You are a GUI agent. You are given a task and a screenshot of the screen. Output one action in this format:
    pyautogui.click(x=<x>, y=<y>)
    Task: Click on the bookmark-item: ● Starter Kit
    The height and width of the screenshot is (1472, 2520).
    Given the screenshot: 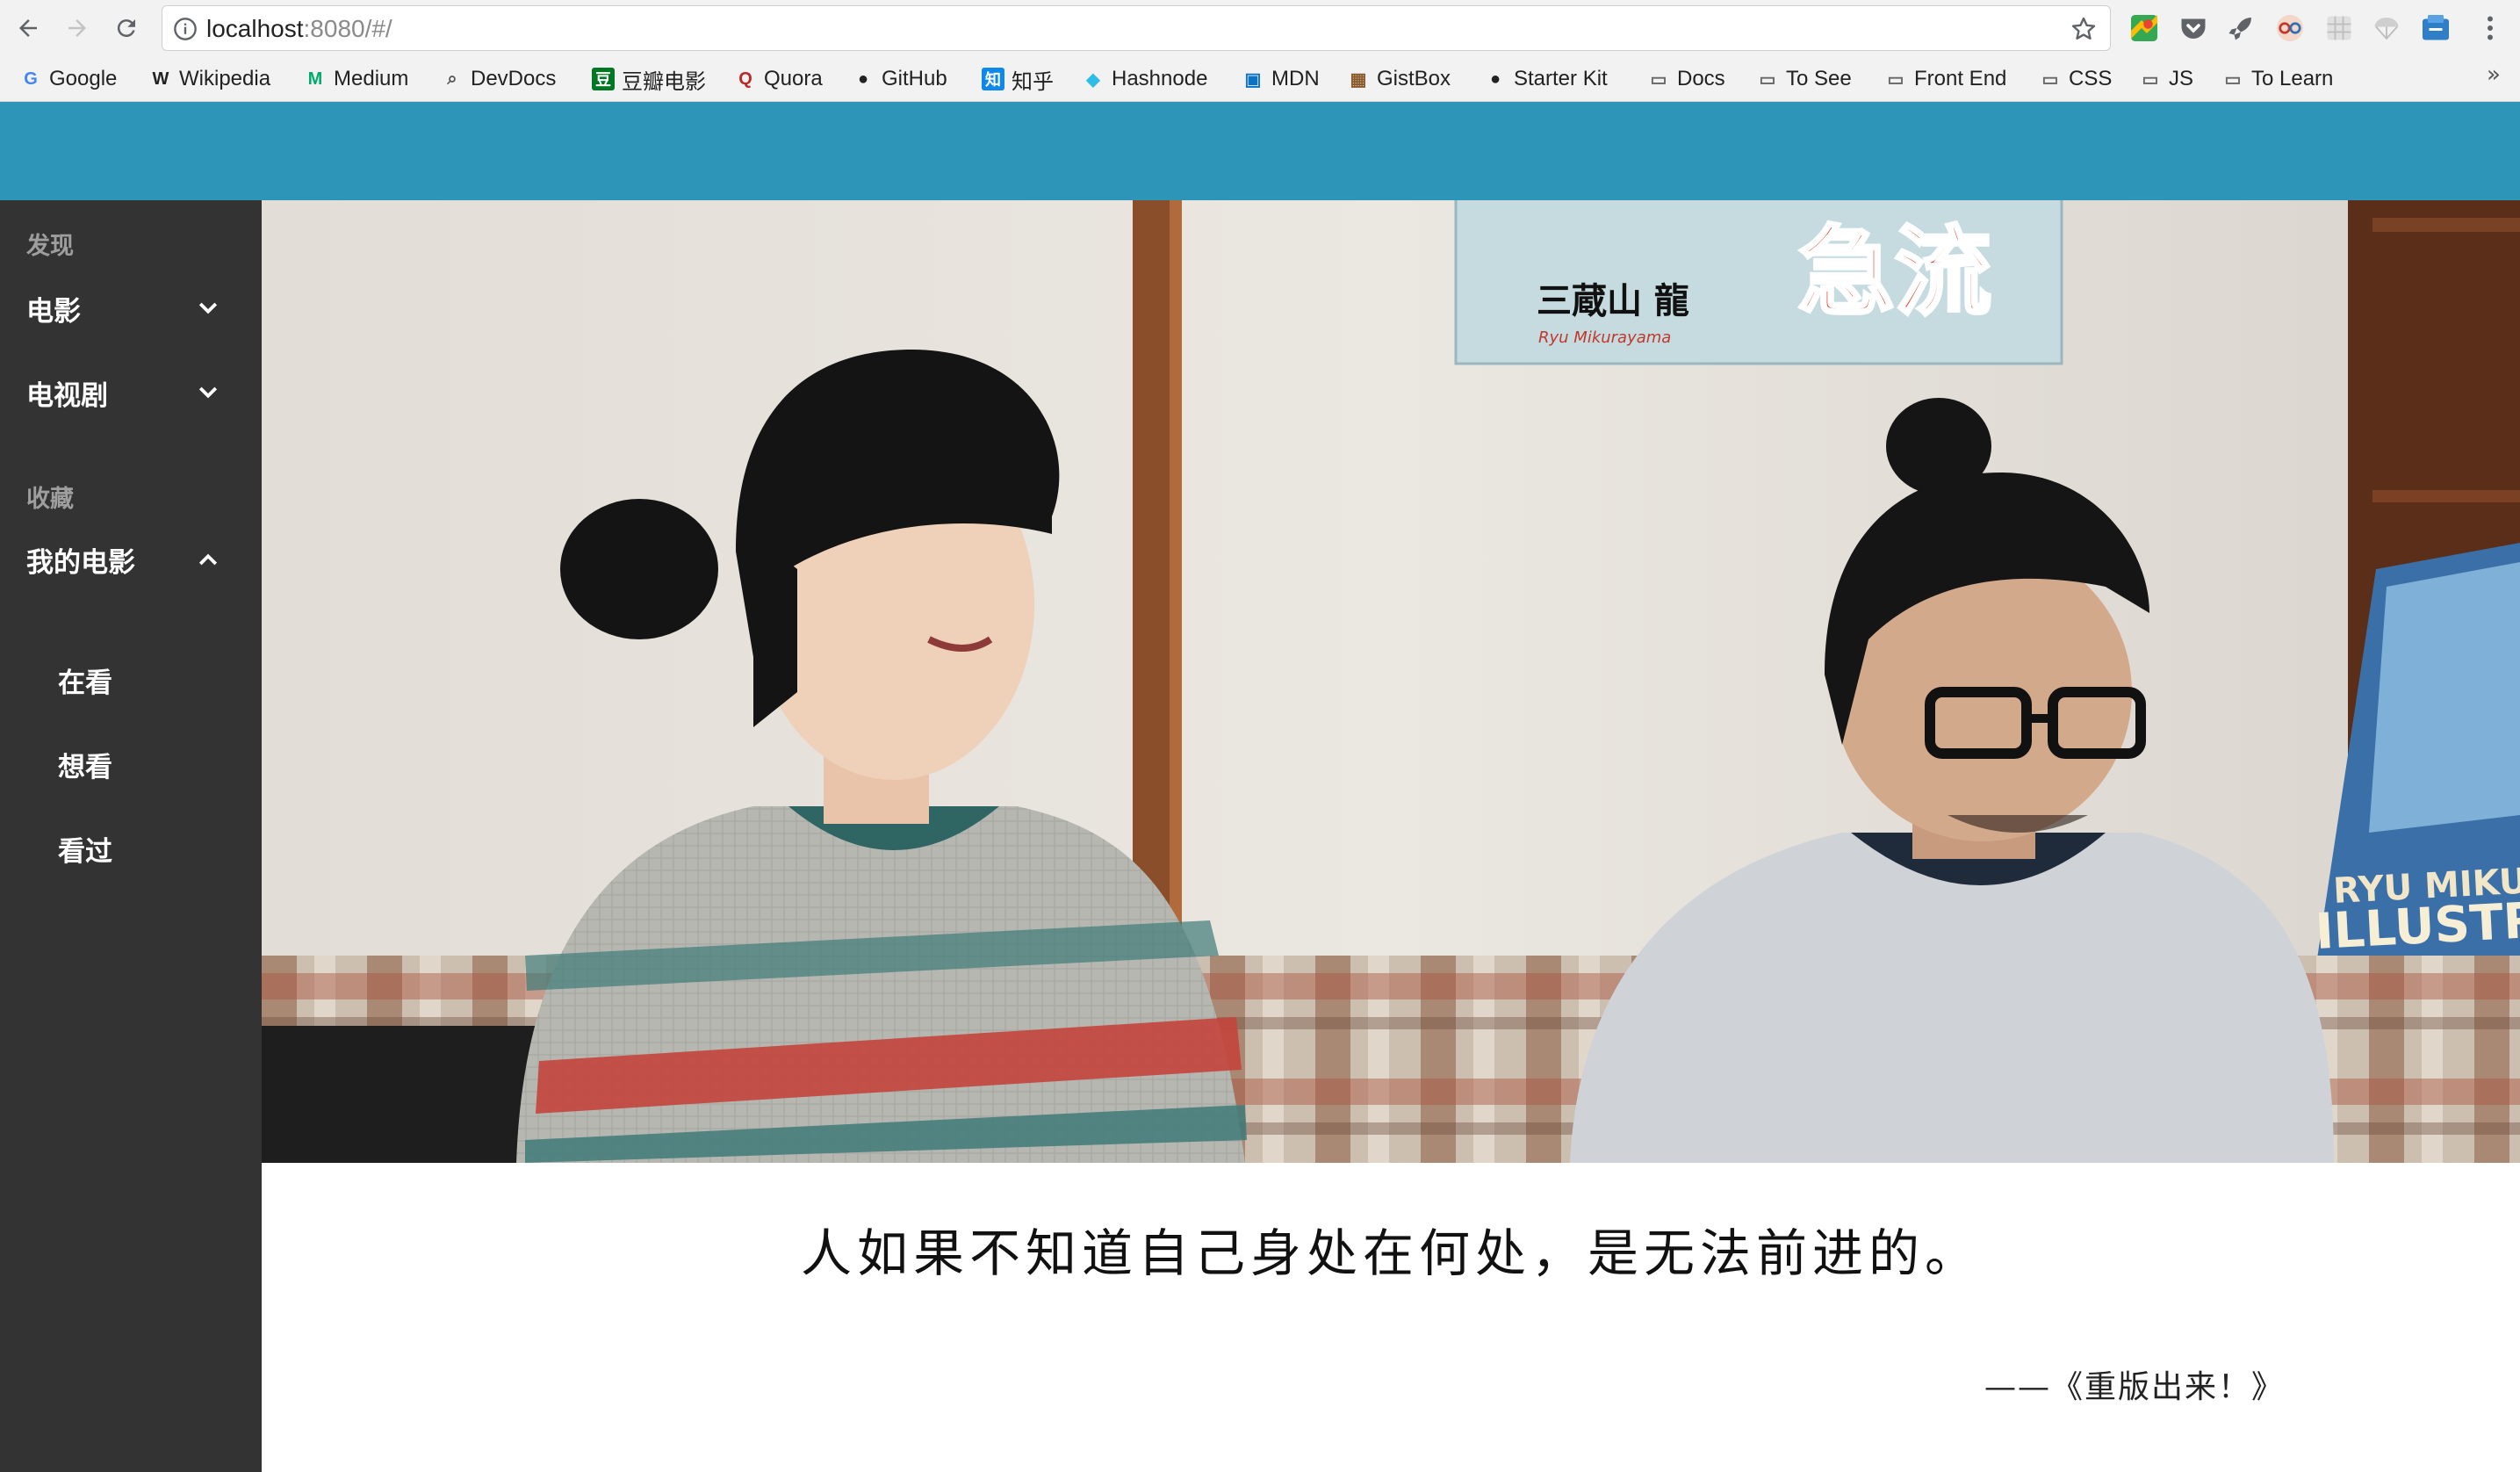 What is the action you would take?
    pyautogui.click(x=1546, y=79)
    